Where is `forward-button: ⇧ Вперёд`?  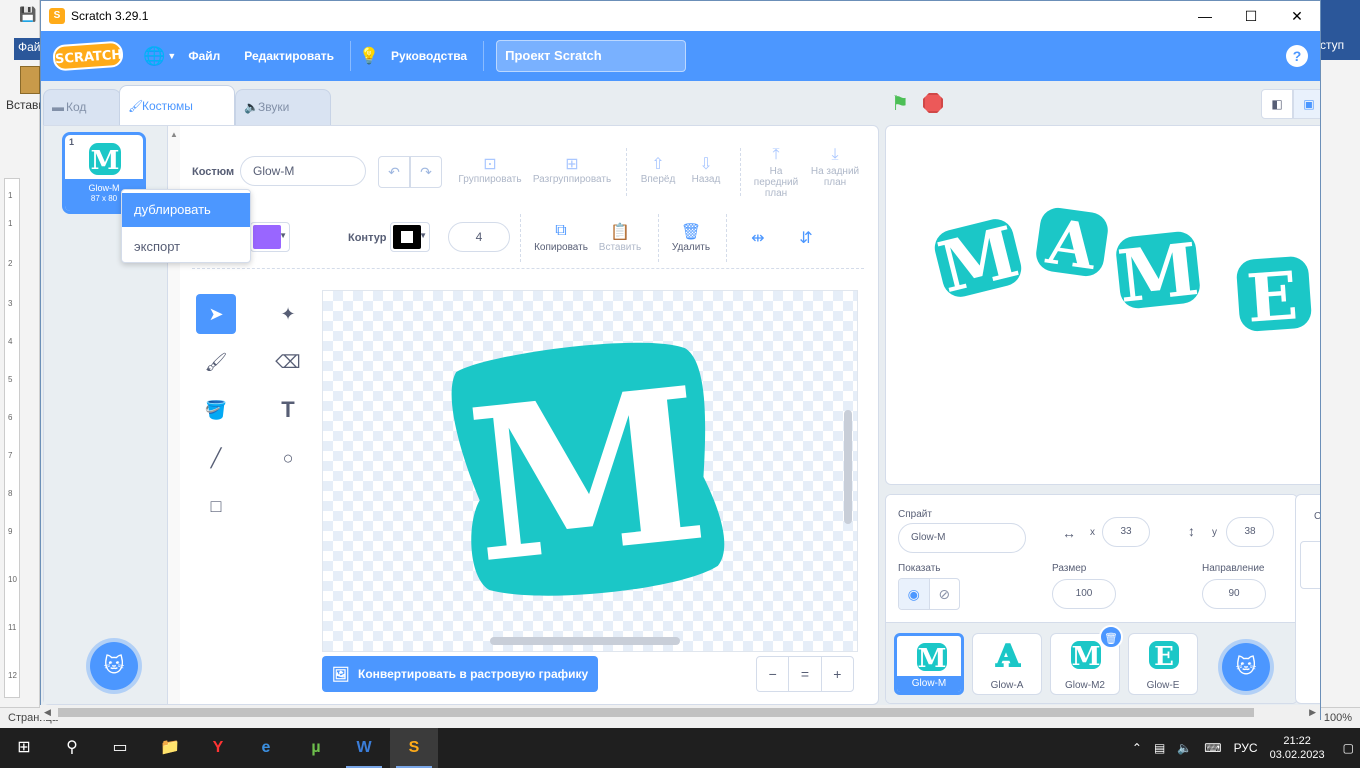
forward-button: ⇧ Вперёд is located at coordinates (658, 169).